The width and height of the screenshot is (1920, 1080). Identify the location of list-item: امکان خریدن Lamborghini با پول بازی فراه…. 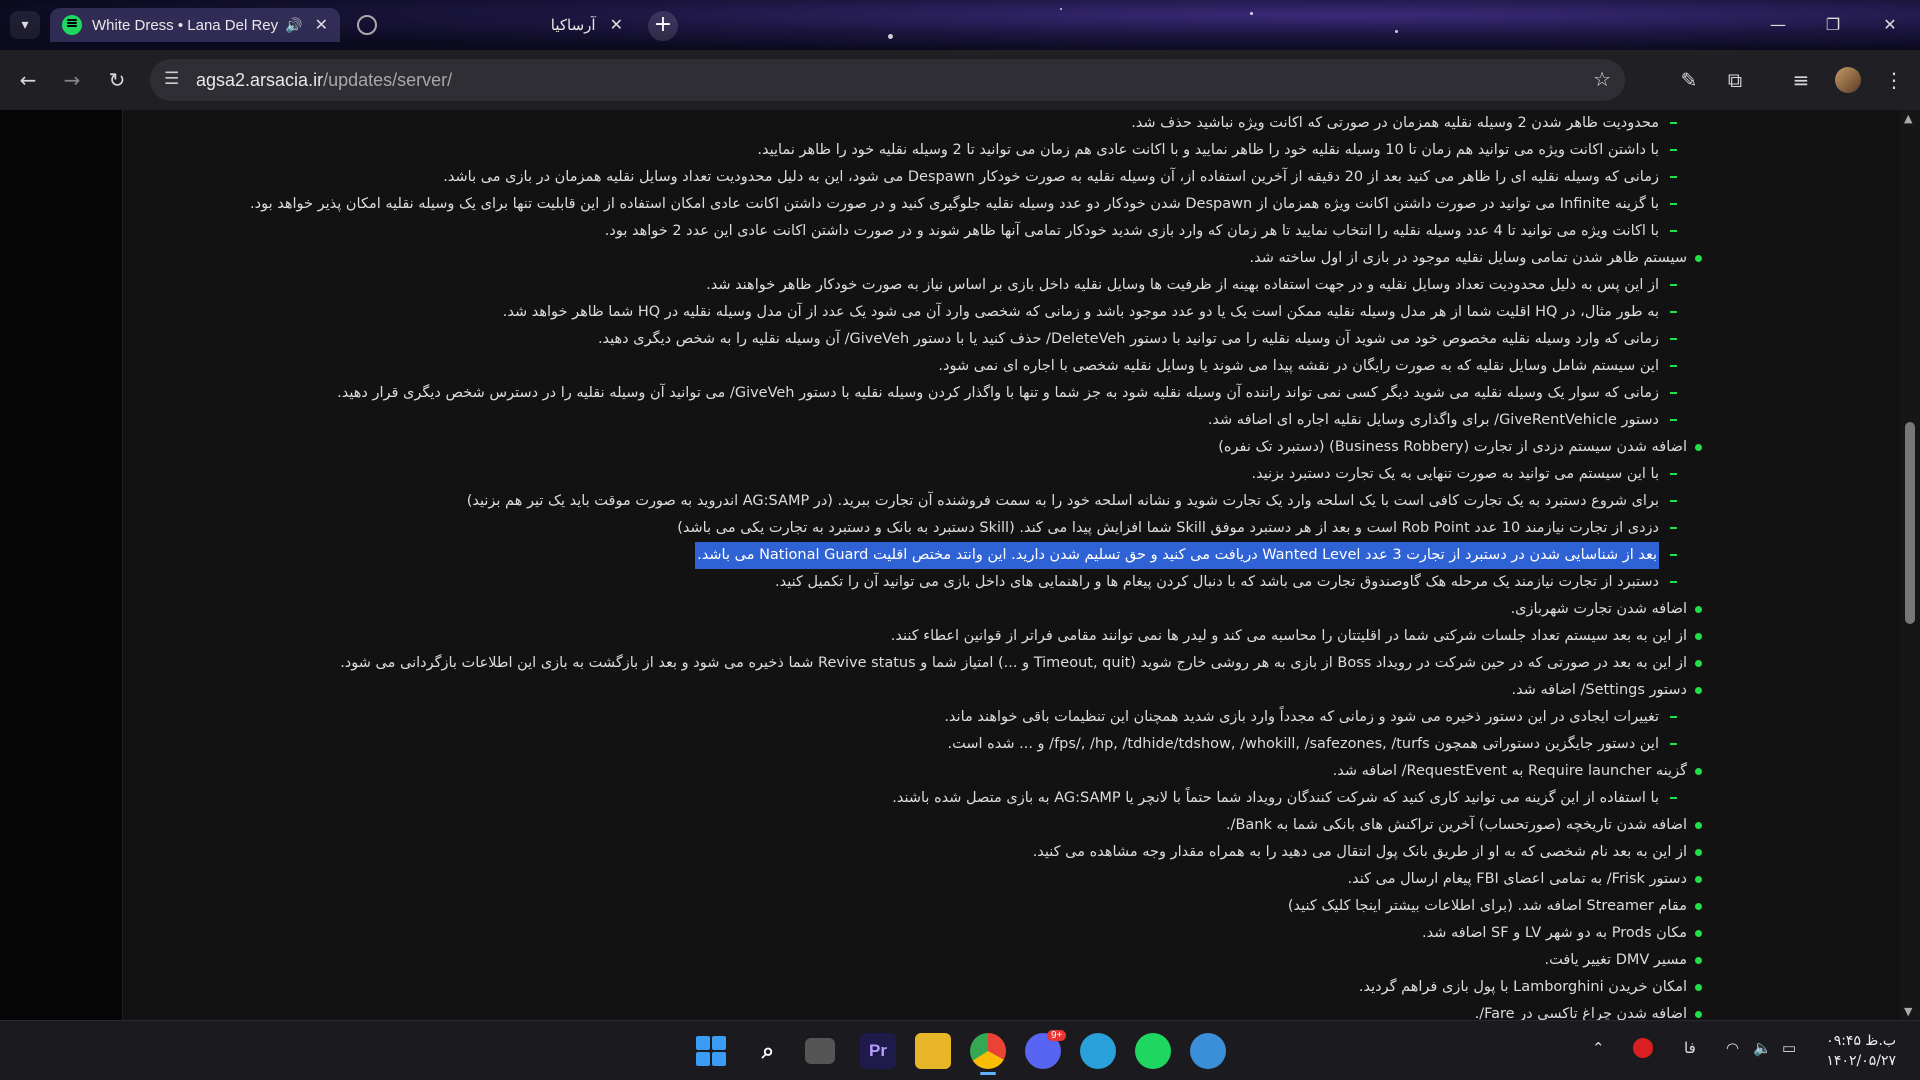
(927, 987).